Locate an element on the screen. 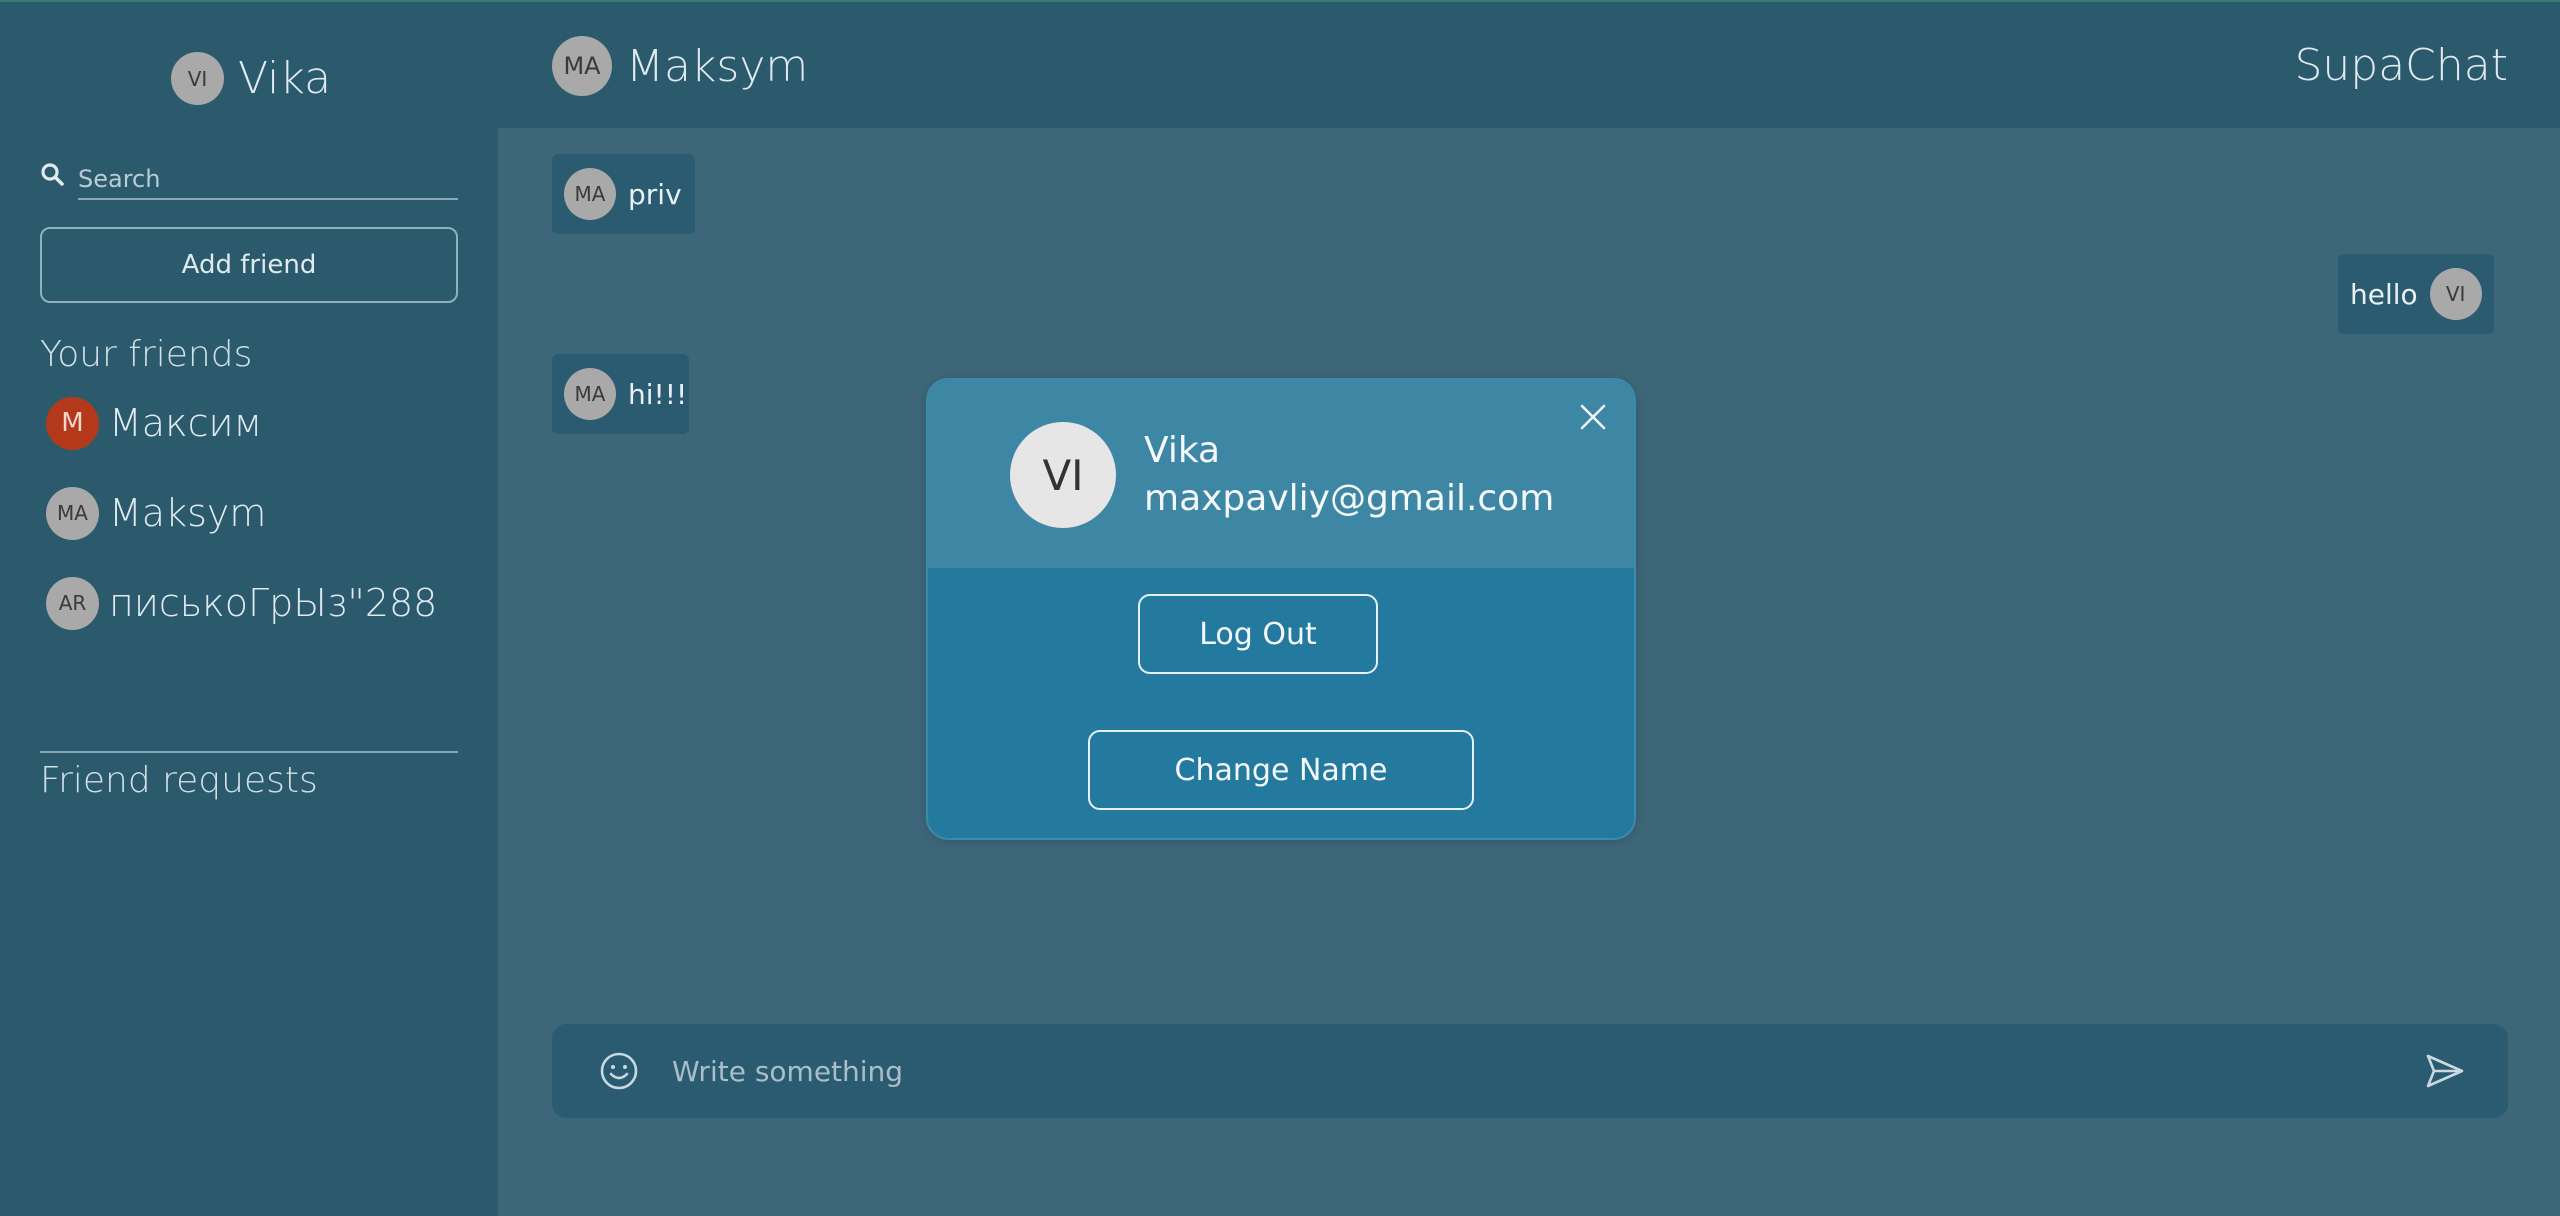 Image resolution: width=2560 pixels, height=1216 pixels. friend-name: Максим is located at coordinates (186, 423).